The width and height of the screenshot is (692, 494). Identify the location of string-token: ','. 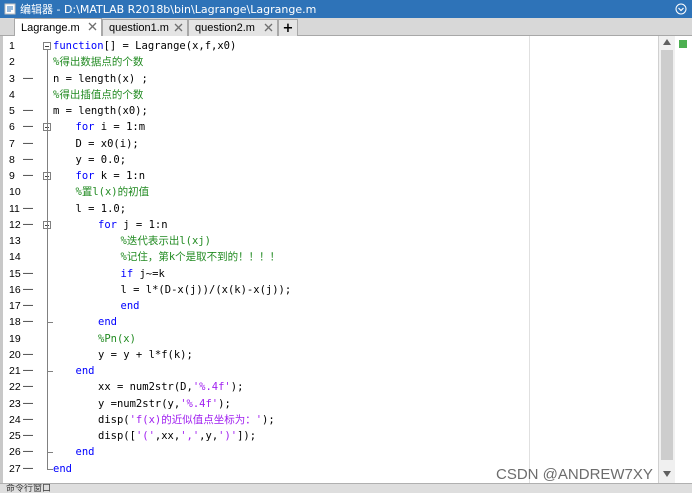
(190, 436).